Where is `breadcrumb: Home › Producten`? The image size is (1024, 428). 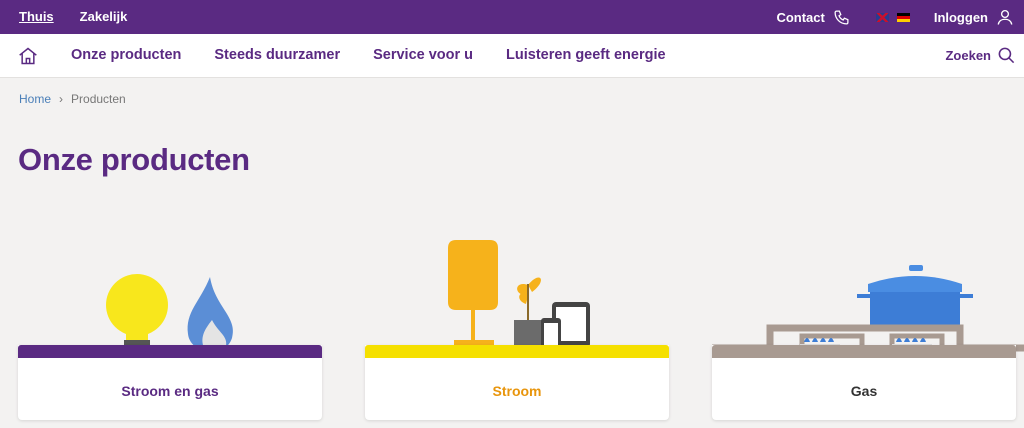
breadcrumb: Home › Producten is located at coordinates (72, 99).